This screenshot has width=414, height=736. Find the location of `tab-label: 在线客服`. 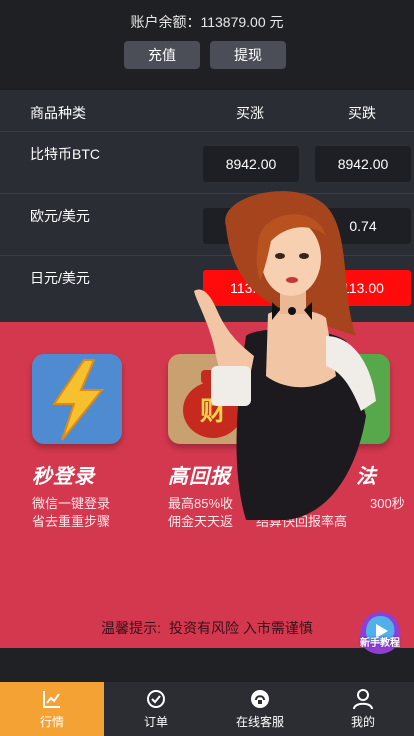

tab-label: 在线客服 is located at coordinates (259, 722).